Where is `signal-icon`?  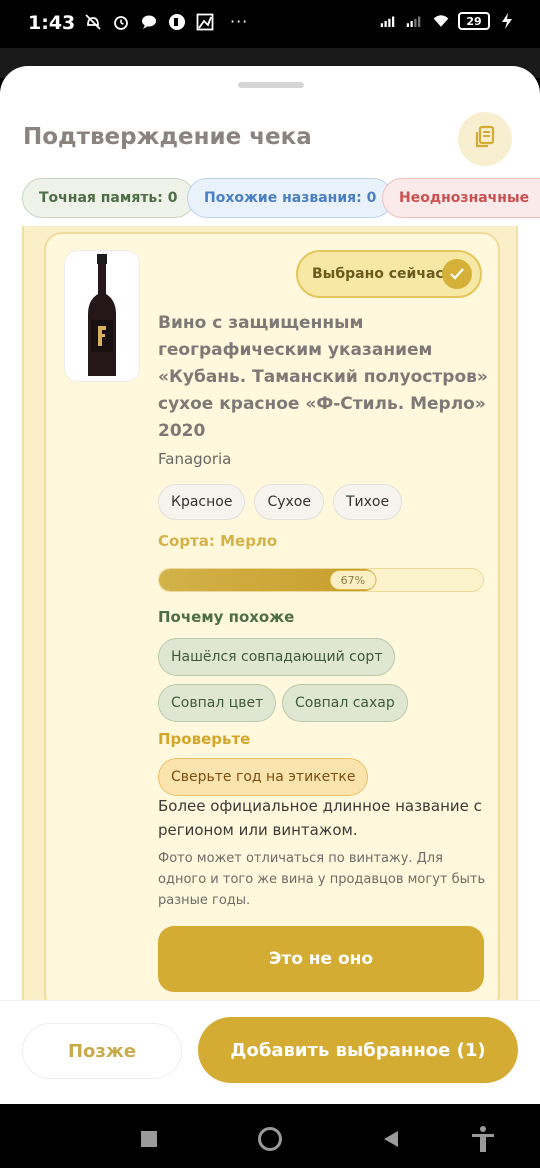 signal-icon is located at coordinates (389, 21).